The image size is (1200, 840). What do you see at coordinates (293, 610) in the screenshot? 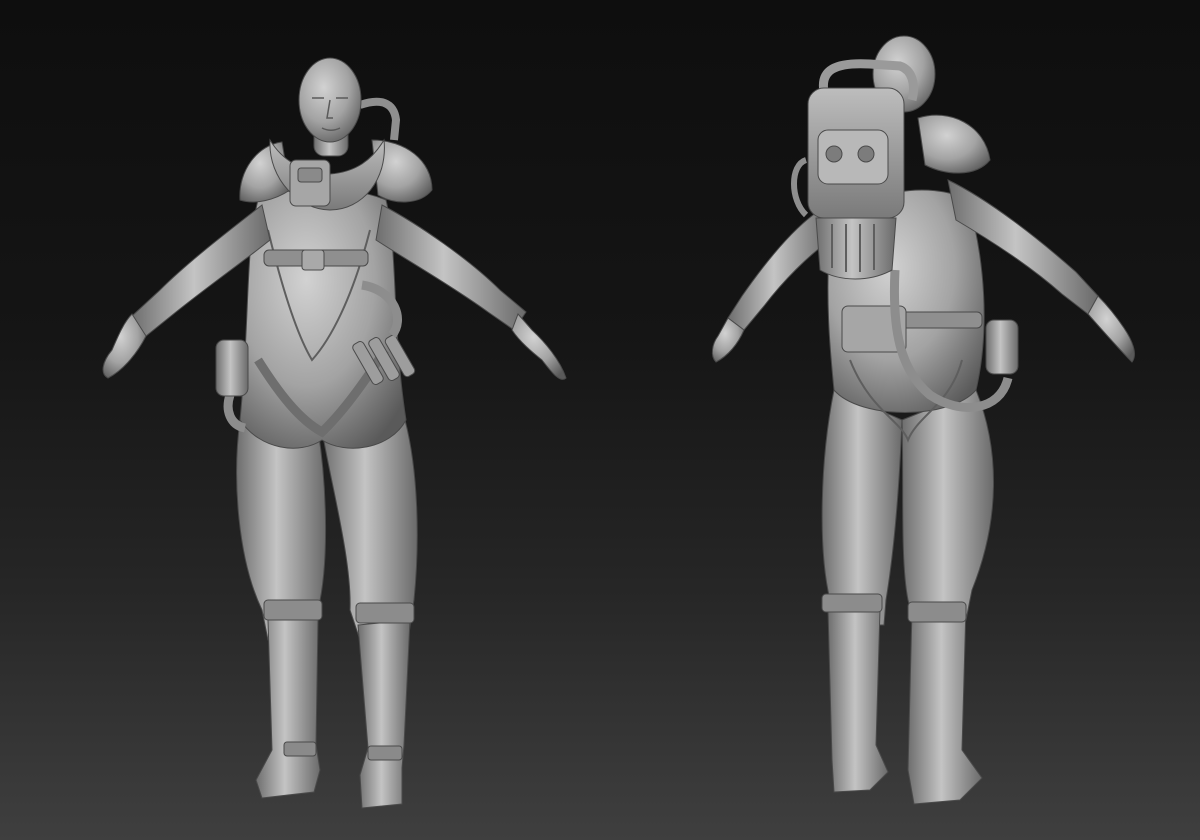
I see `front-left-knee-strap` at bounding box center [293, 610].